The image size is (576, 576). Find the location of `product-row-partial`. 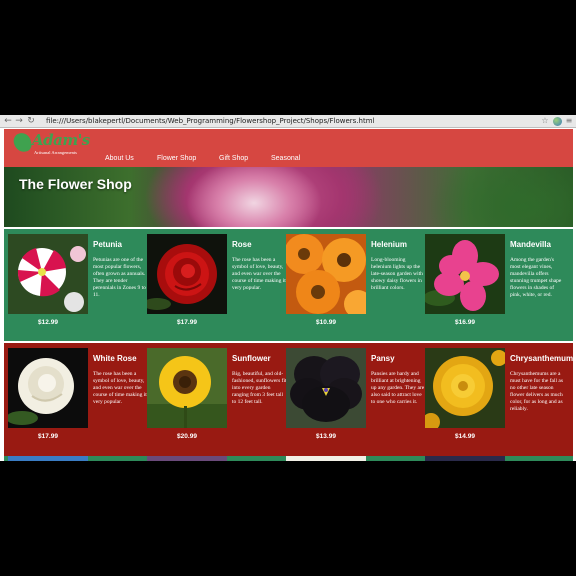

product-row-partial is located at coordinates (288, 458).